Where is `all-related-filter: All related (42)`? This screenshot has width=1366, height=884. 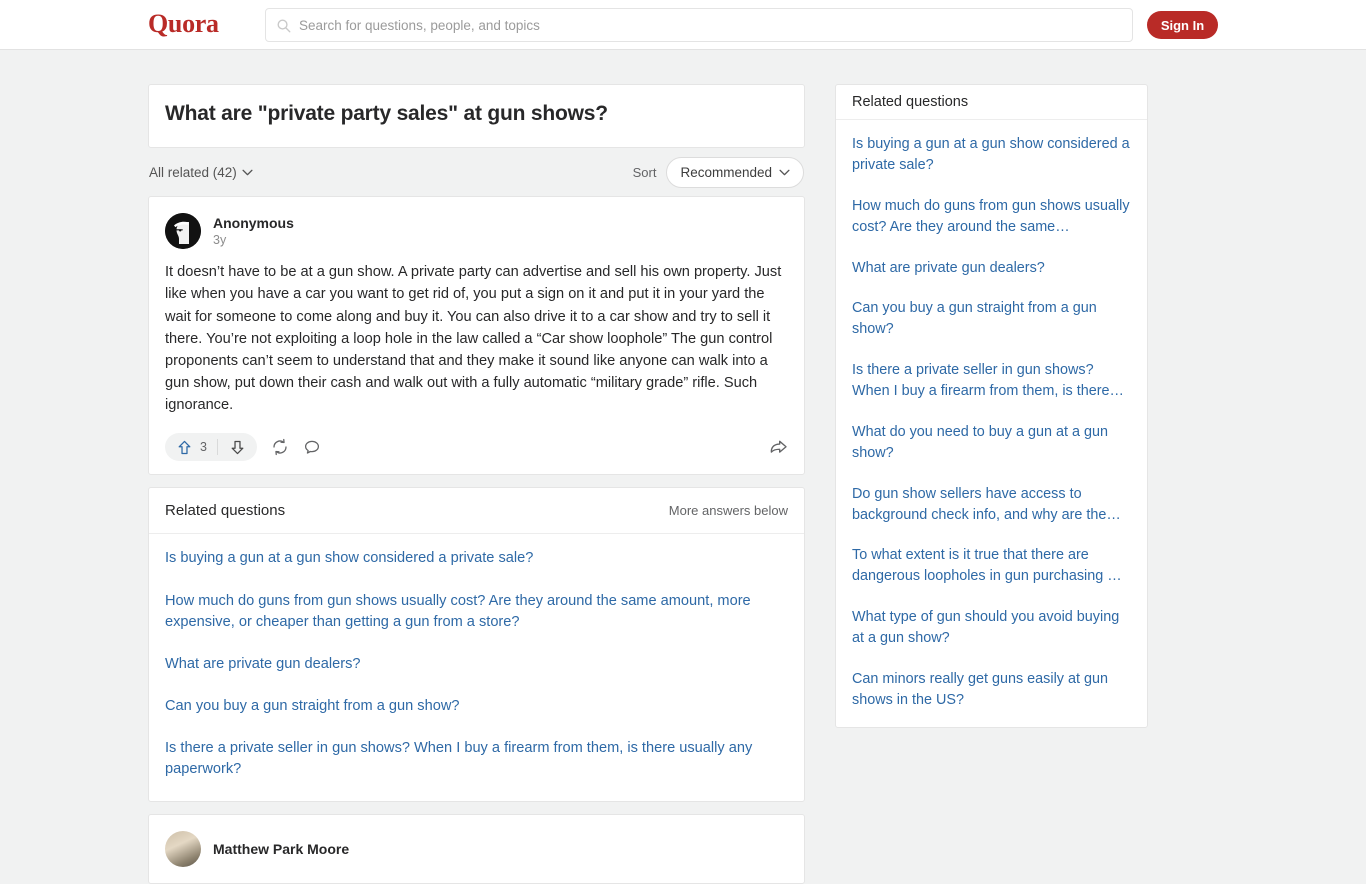
all-related-filter: All related (42) is located at coordinates (201, 172).